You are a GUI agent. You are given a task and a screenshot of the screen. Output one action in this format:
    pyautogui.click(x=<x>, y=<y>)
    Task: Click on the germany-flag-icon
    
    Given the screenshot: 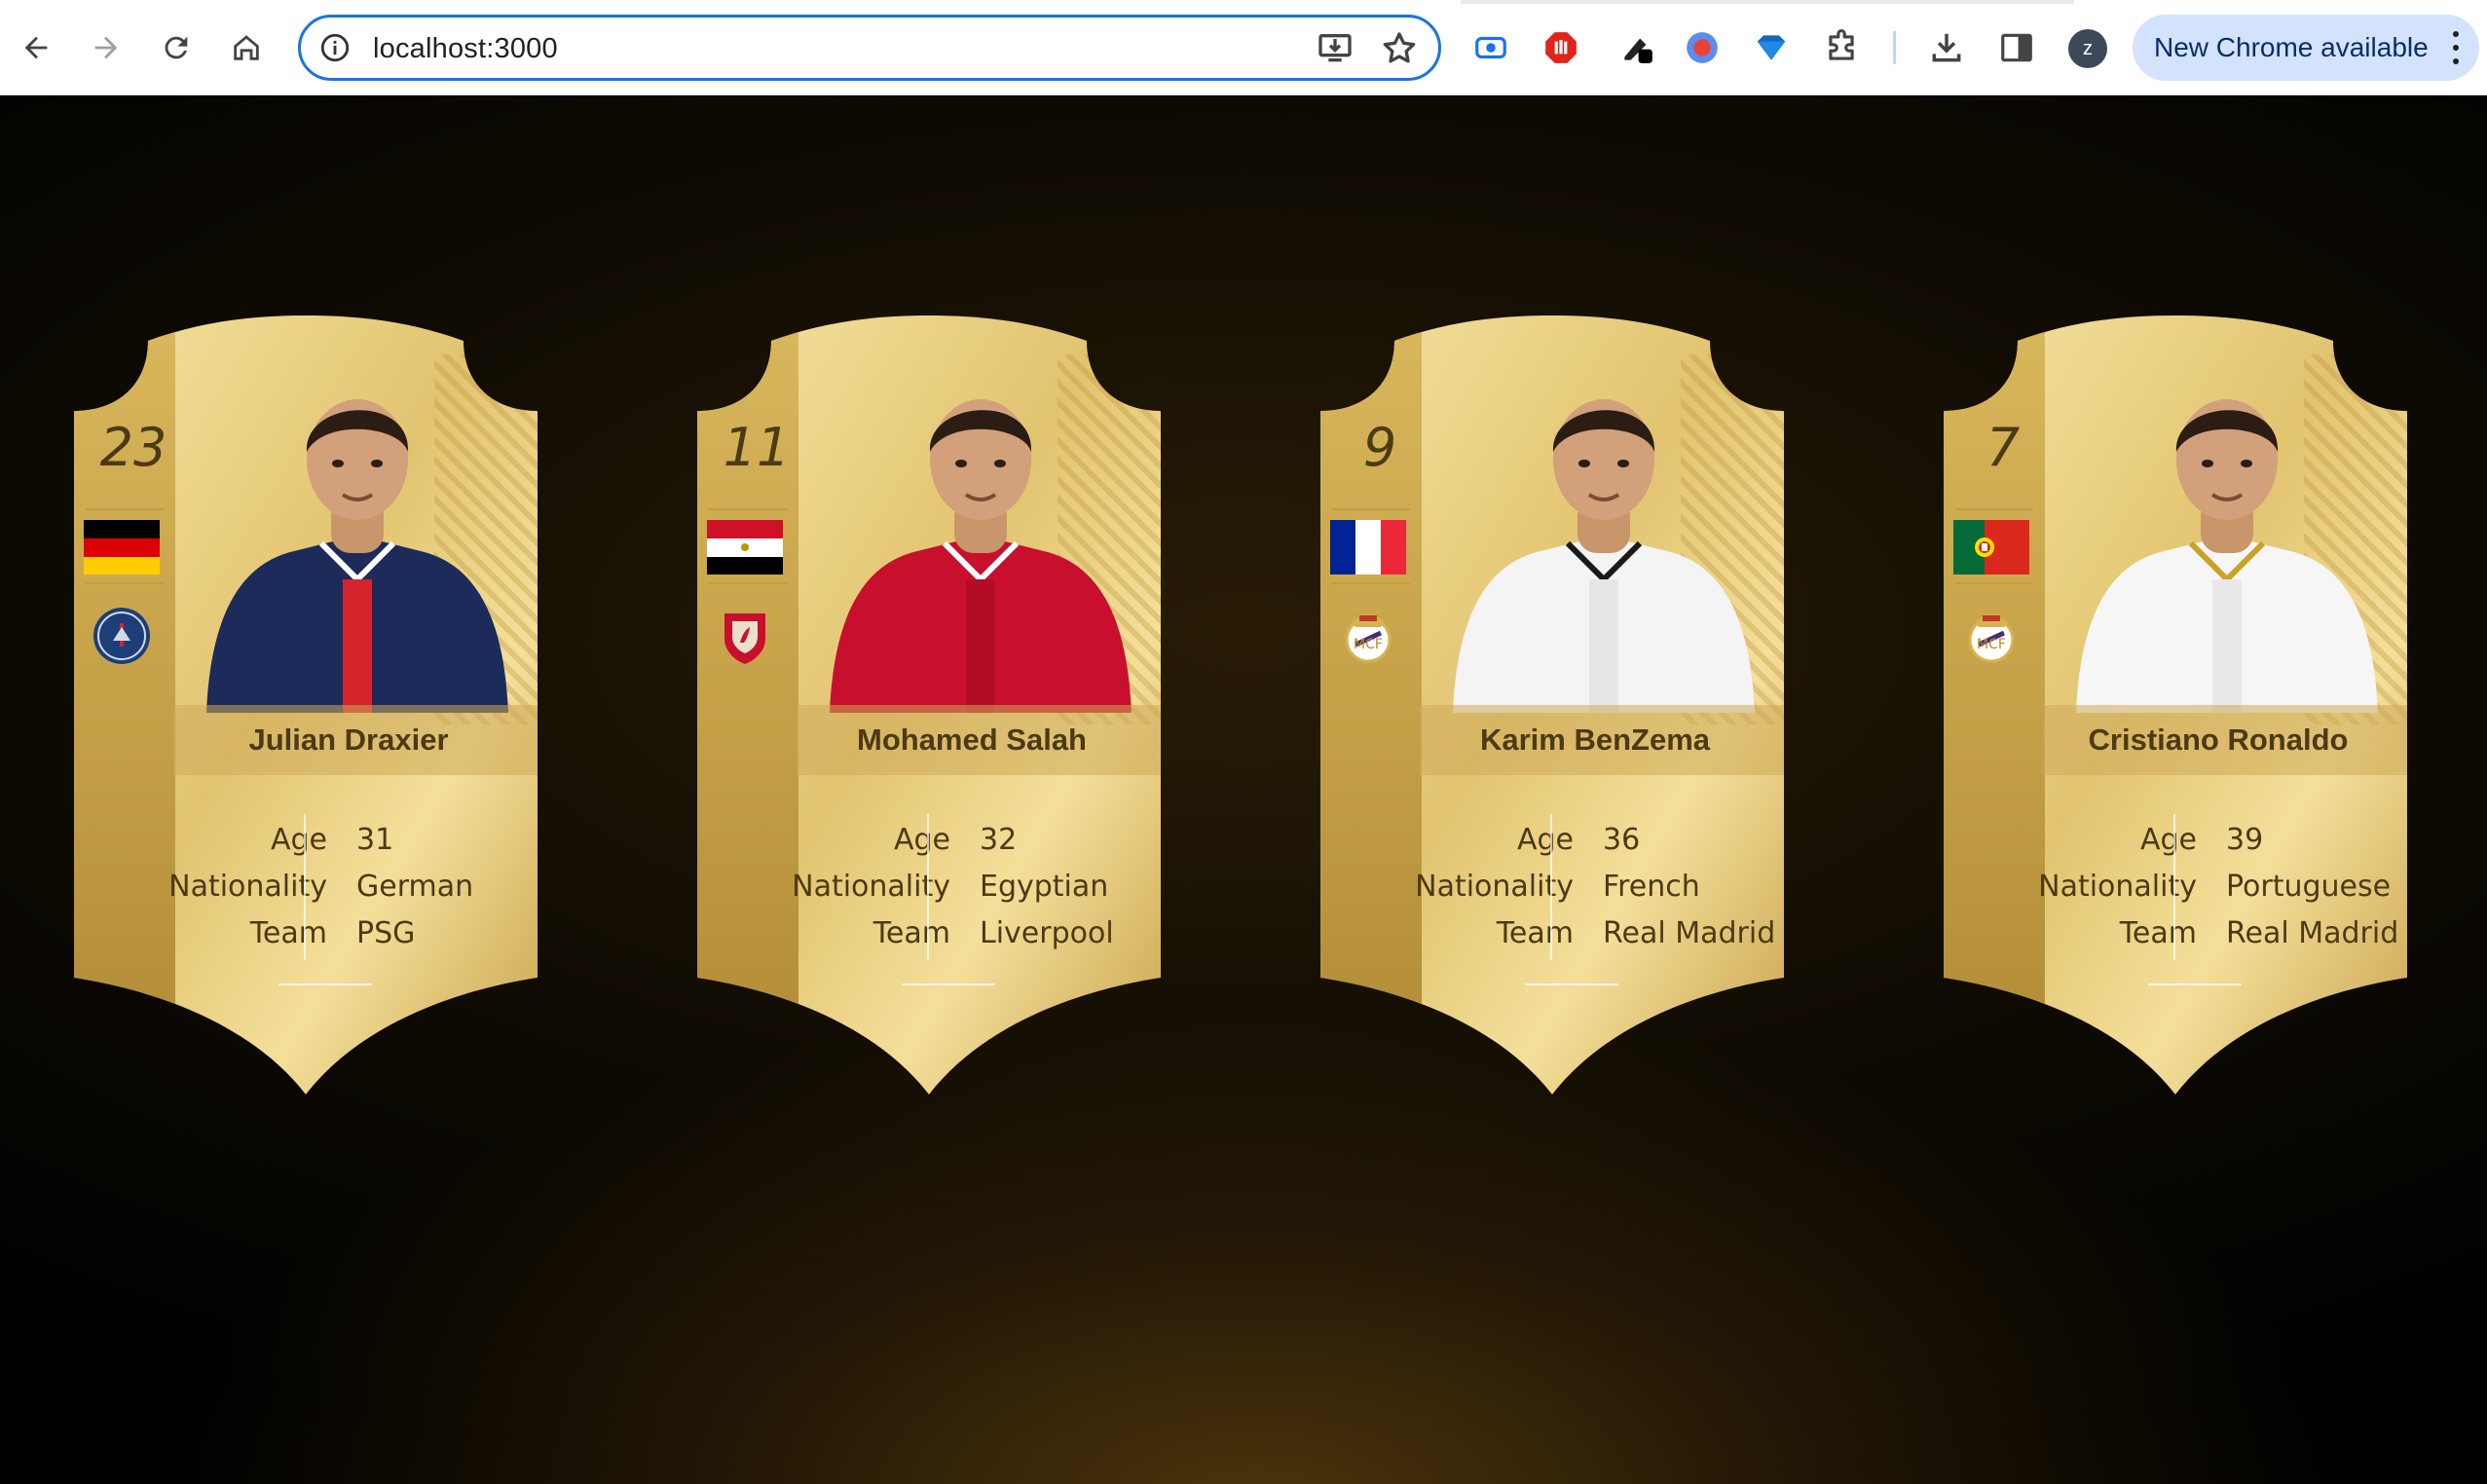 What is the action you would take?
    pyautogui.click(x=122, y=547)
    